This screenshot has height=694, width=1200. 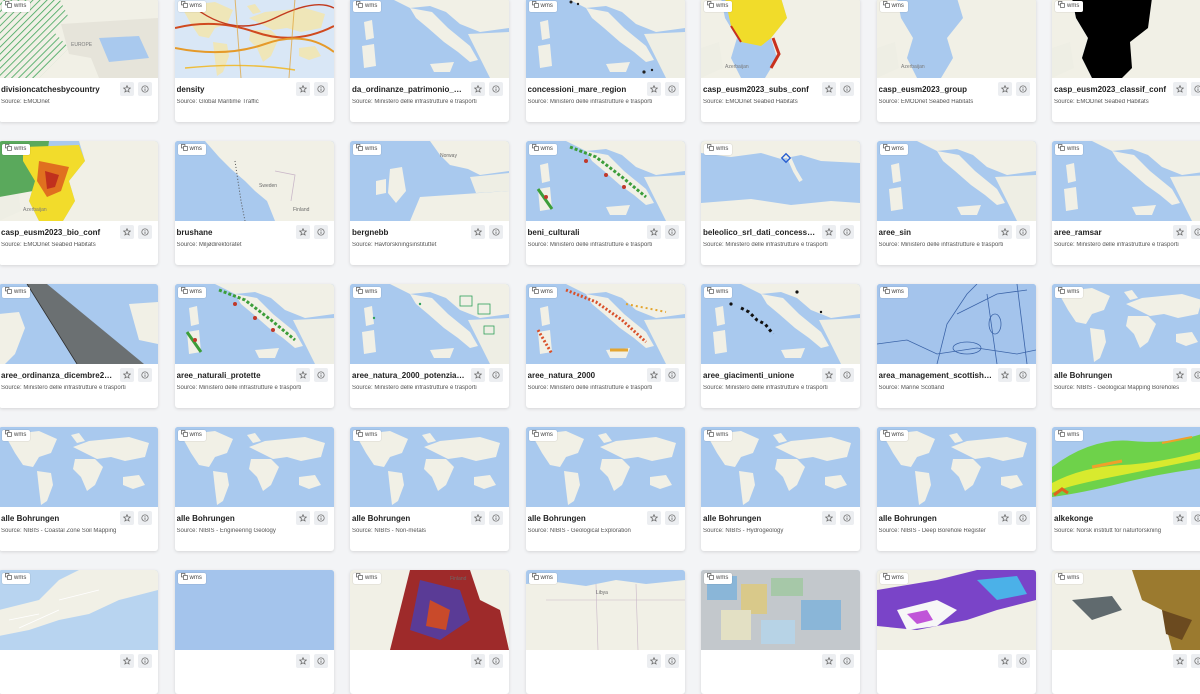 I want to click on dataset-title: casp_eusm2023_group, so click(x=936, y=89).